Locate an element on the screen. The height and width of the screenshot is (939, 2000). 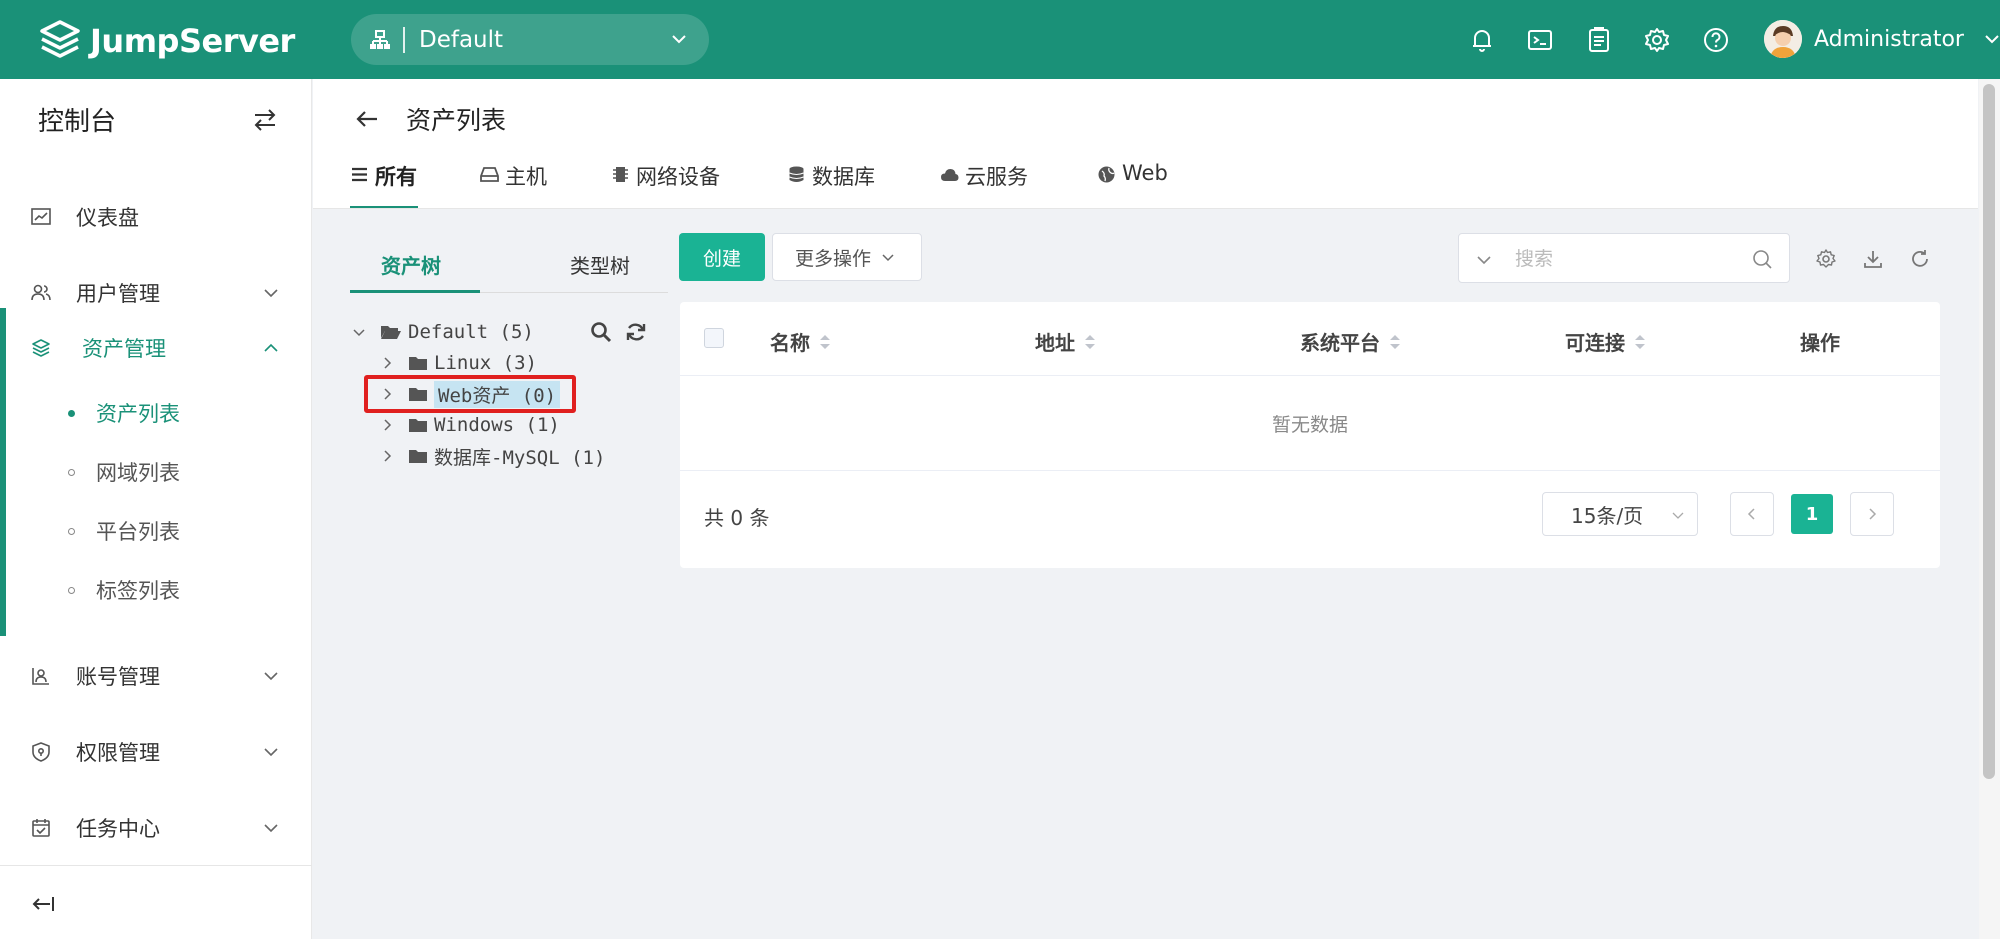
column-header-name: 名称 is located at coordinates (801, 341).